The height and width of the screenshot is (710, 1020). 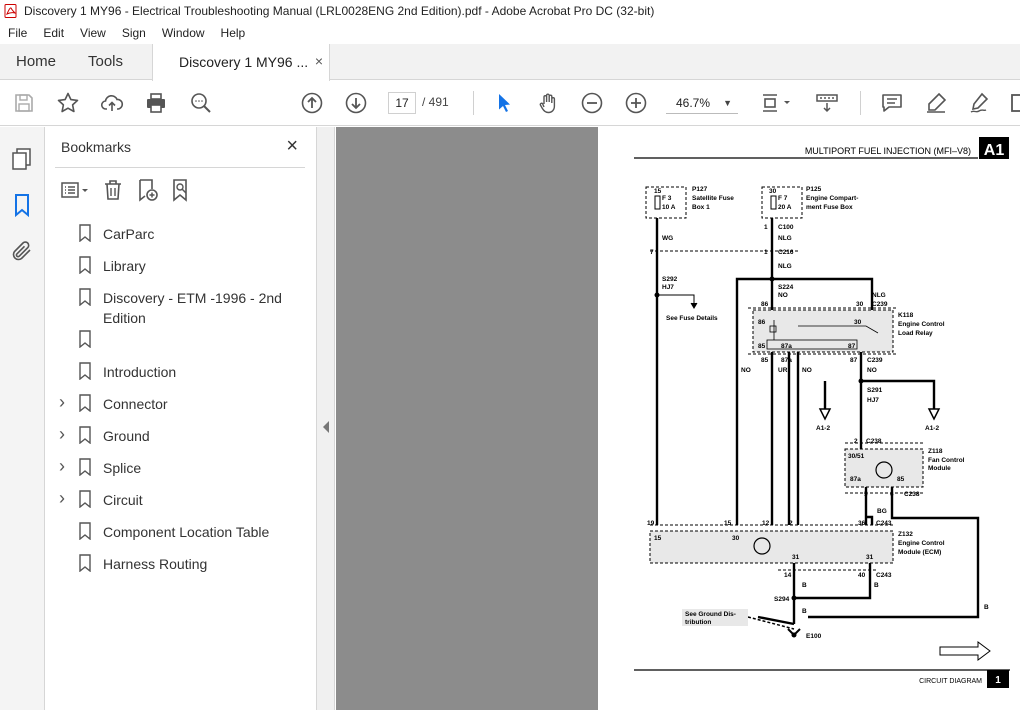 What do you see at coordinates (777, 103) in the screenshot?
I see `page-layout-icon` at bounding box center [777, 103].